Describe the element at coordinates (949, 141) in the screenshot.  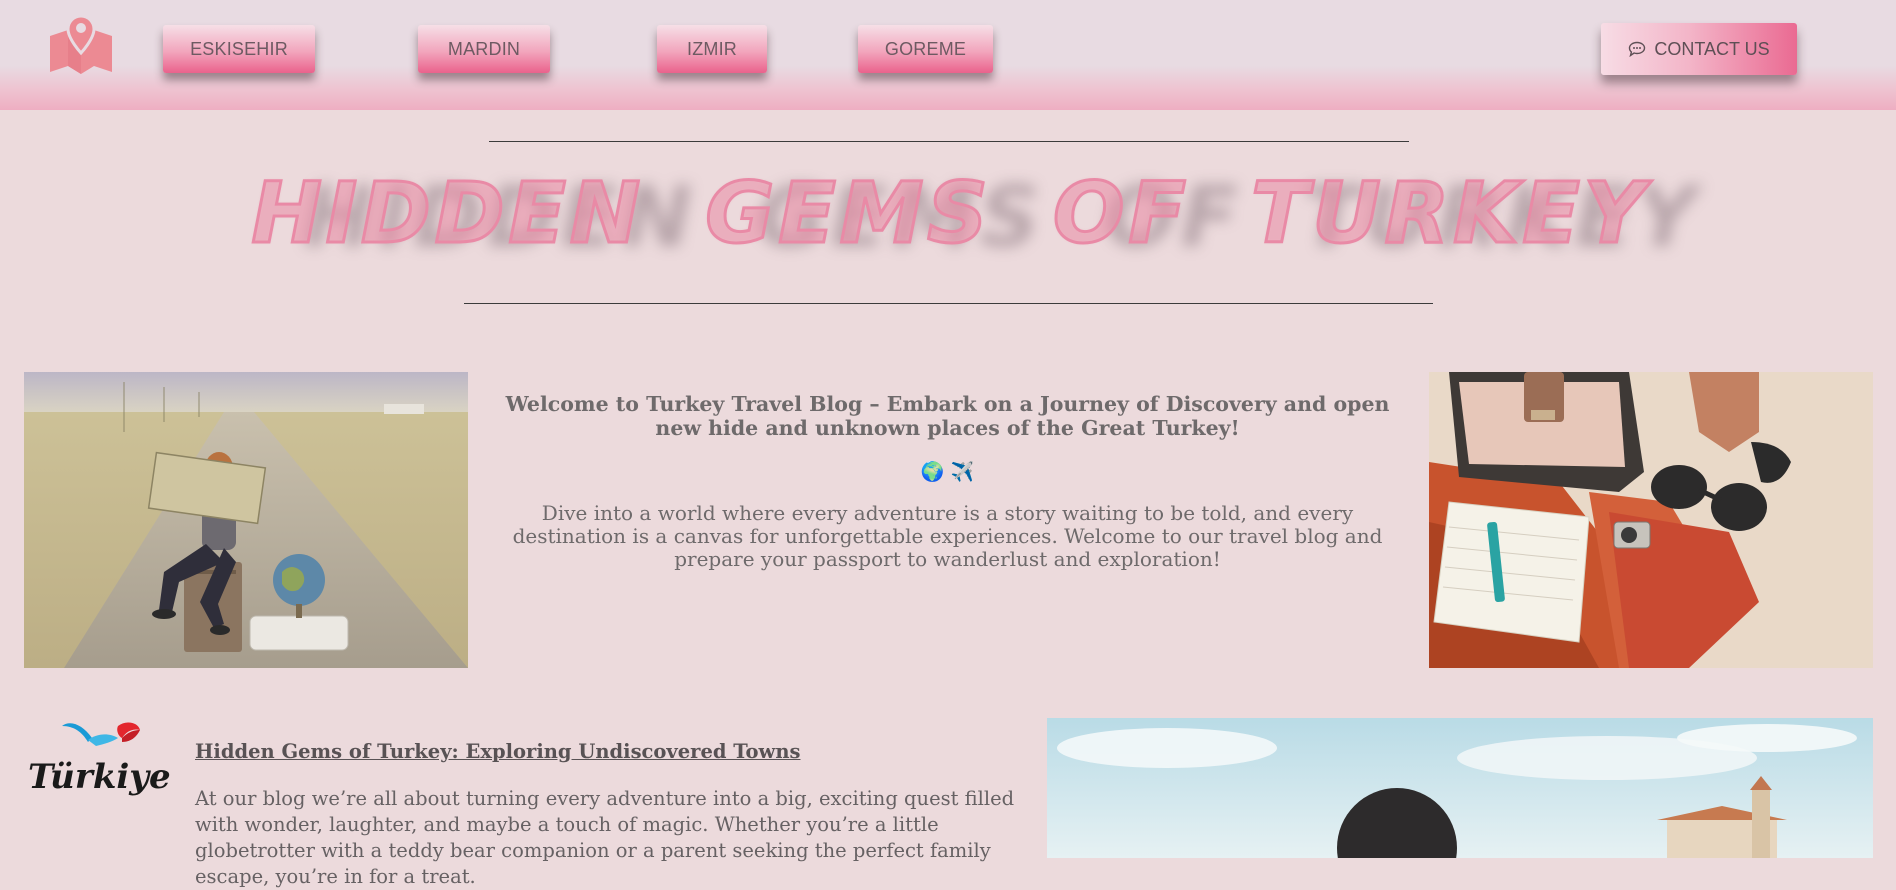
I see `hero-top-divider` at that location.